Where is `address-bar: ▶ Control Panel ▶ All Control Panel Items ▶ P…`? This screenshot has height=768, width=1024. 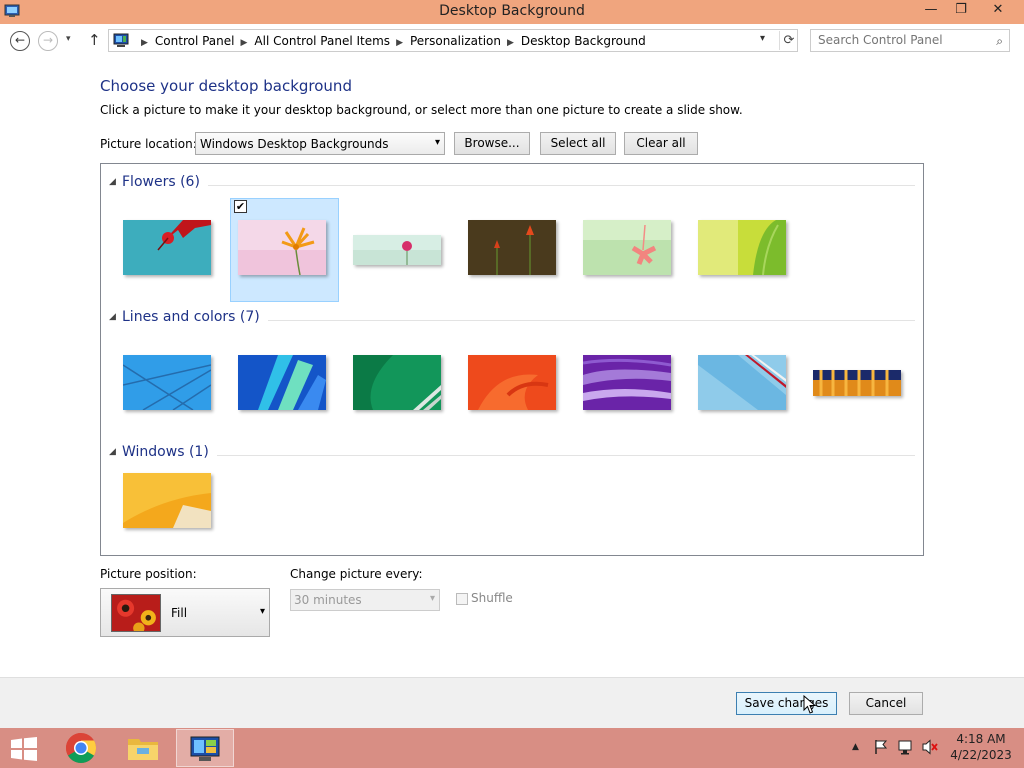
address-bar: ▶ Control Panel ▶ All Control Panel Items ▶ P… is located at coordinates (453, 40).